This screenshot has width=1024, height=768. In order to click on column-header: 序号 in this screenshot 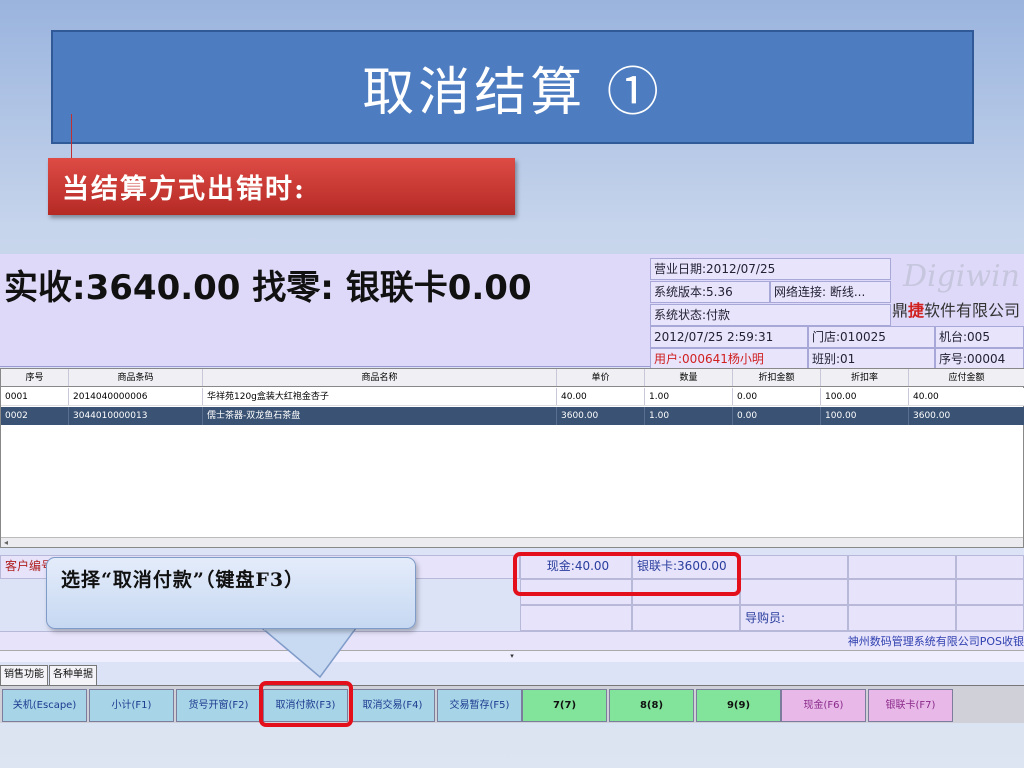, I will do `click(35, 377)`.